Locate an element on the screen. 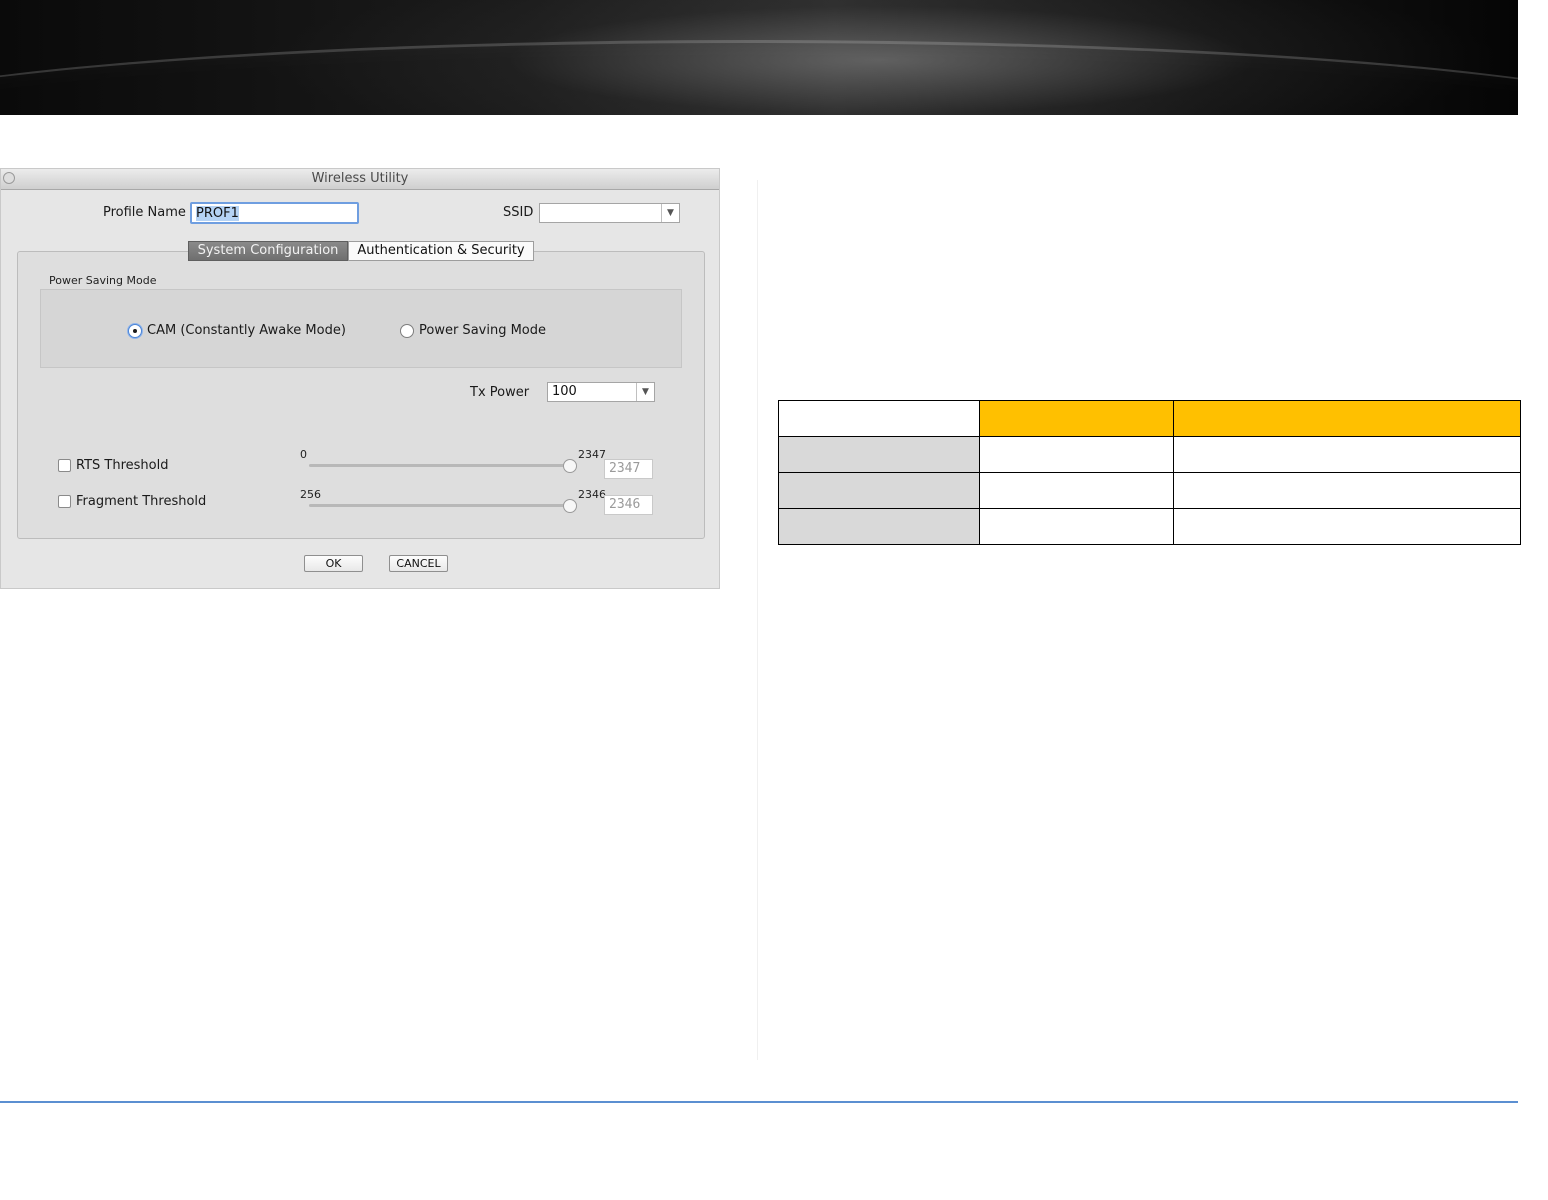 This screenshot has height=1200, width=1548. ok-button: OK is located at coordinates (333, 563).